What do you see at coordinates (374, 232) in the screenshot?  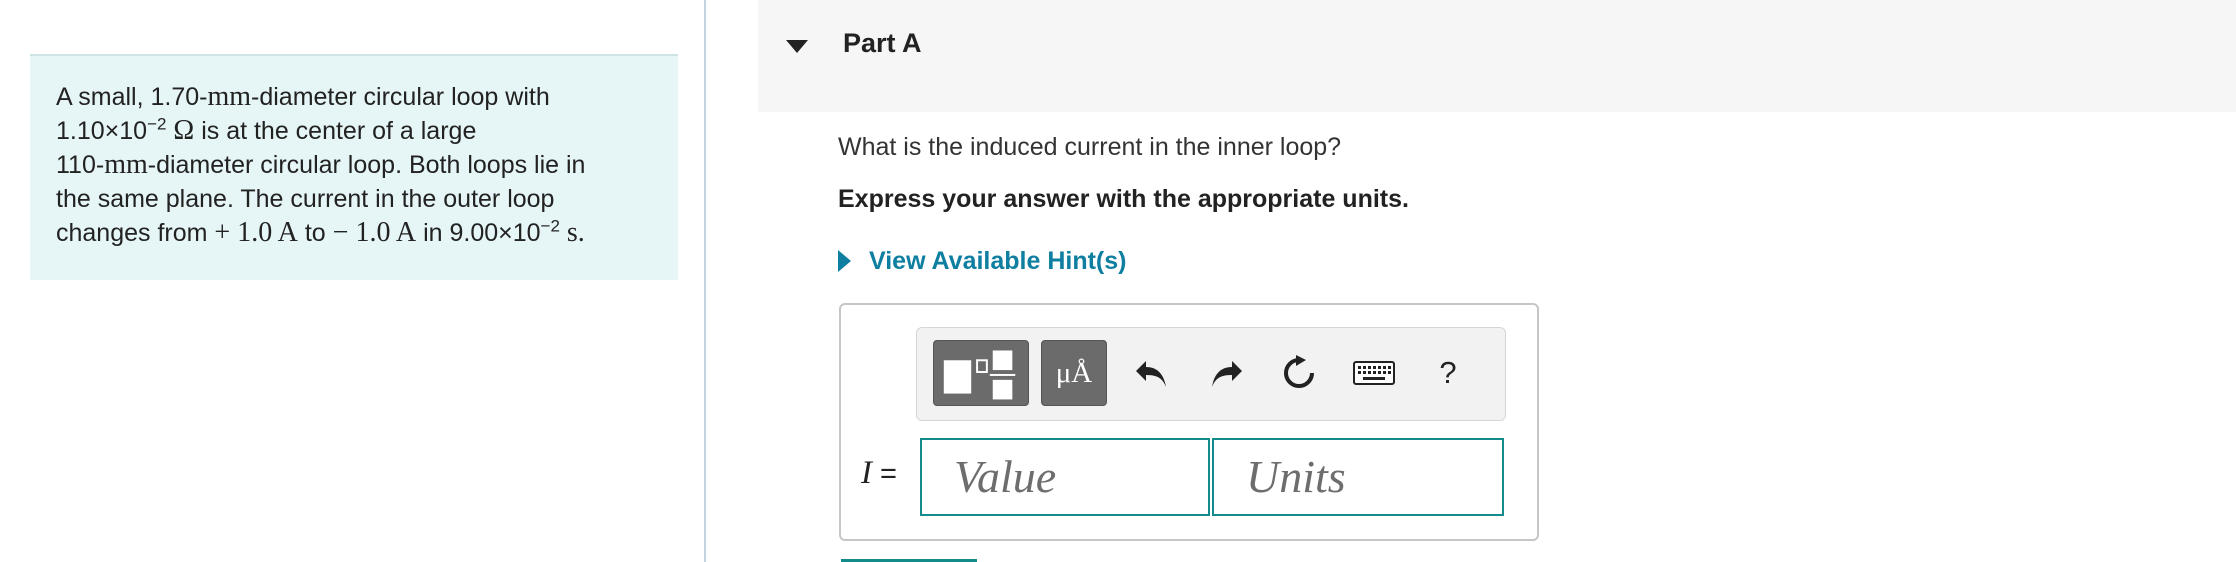 I see `math-value: − 1.0 A` at bounding box center [374, 232].